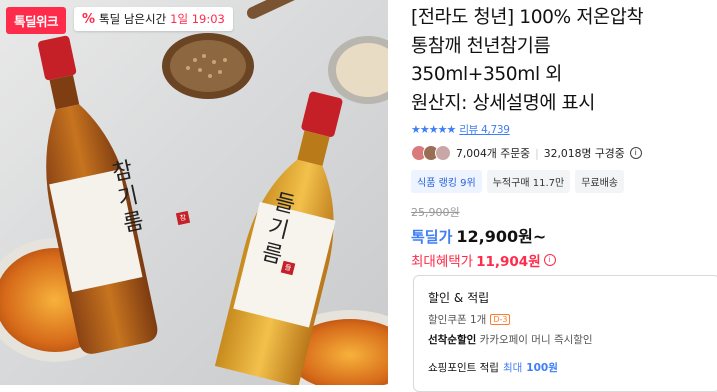 The image size is (717, 392). I want to click on max-benefit-label: 최대혜택가, so click(442, 262).